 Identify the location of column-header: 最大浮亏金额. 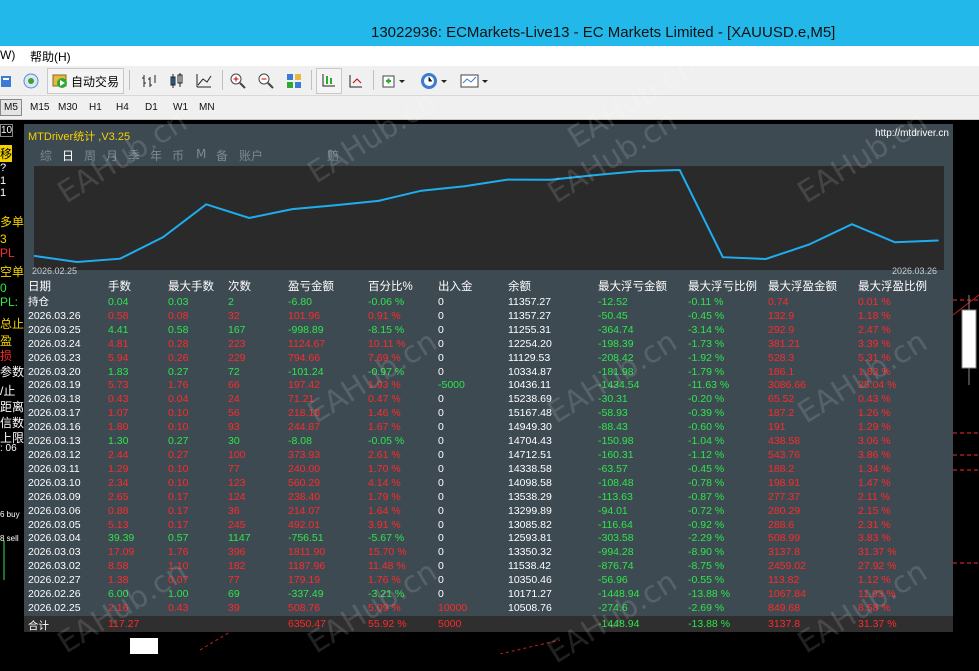
(643, 288).